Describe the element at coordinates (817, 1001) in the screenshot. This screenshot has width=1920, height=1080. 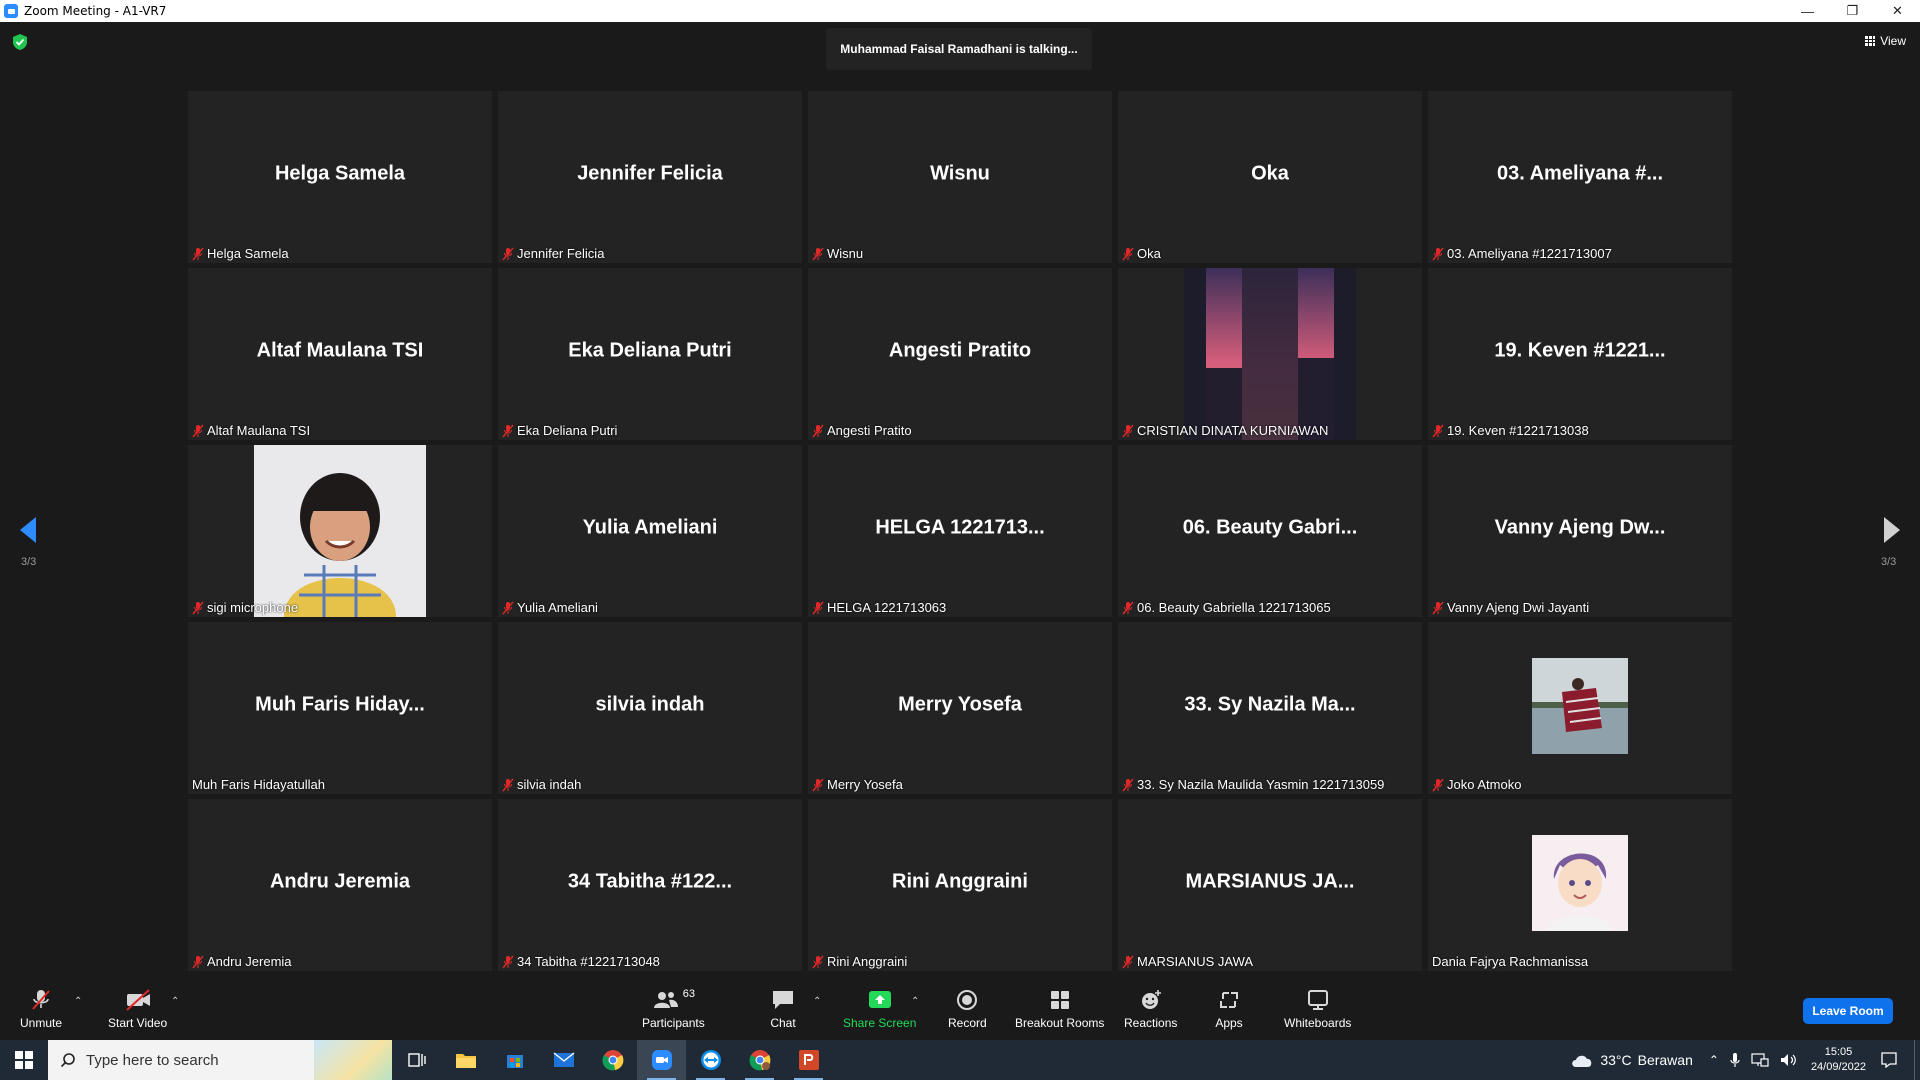
I see `chat-options-caret-icon: ⌃` at that location.